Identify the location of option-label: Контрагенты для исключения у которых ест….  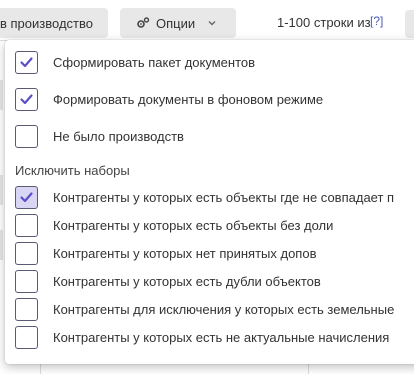
(224, 309).